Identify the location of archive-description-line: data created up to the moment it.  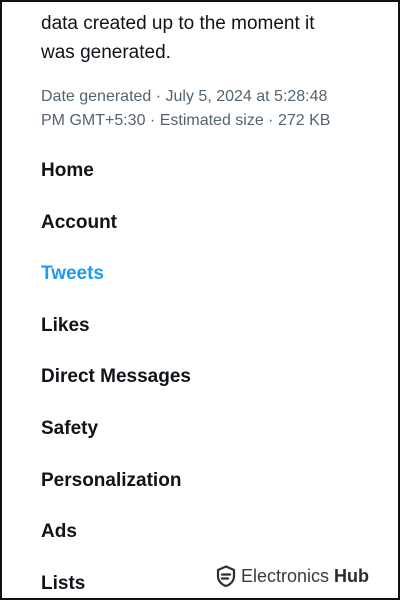
(178, 23).